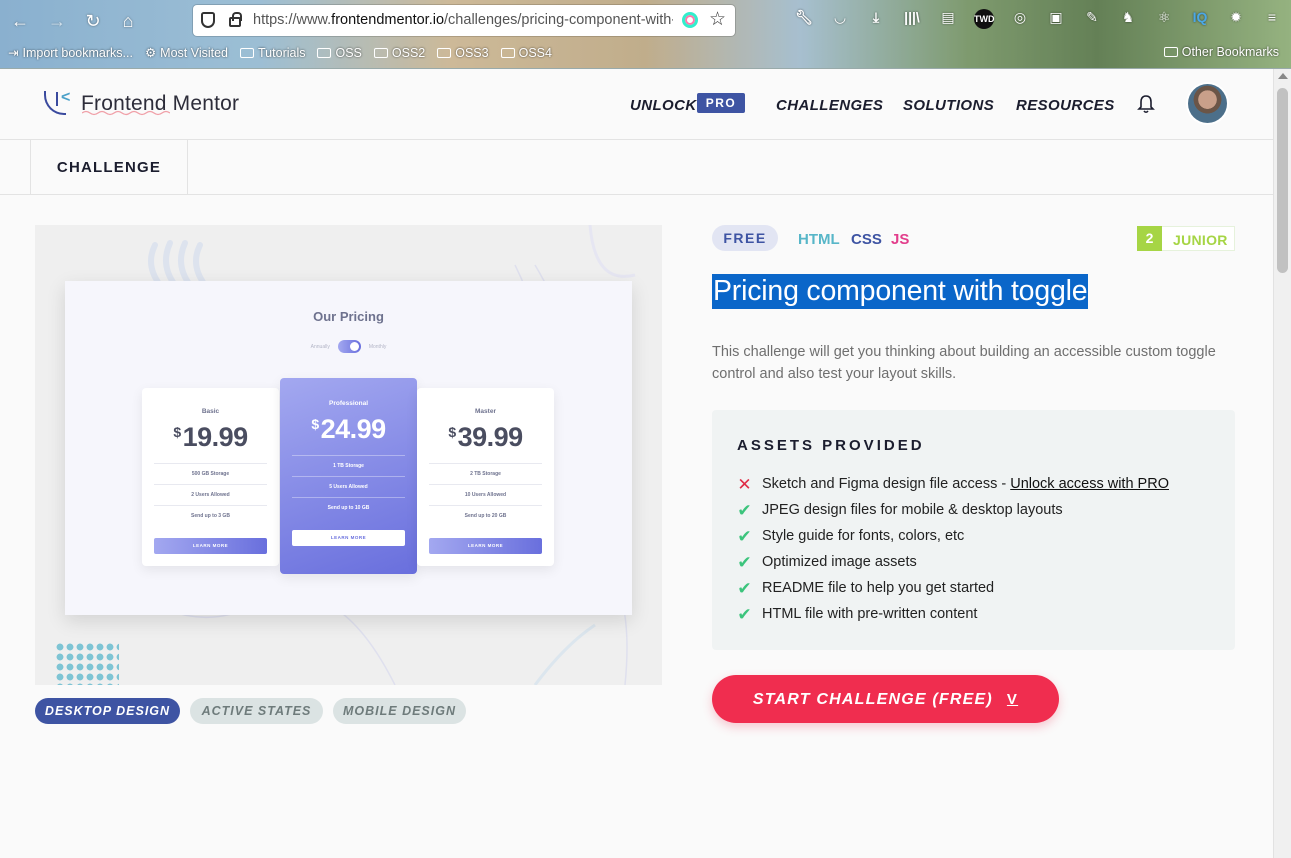  I want to click on scrollbar-thumb, so click(1282, 180).